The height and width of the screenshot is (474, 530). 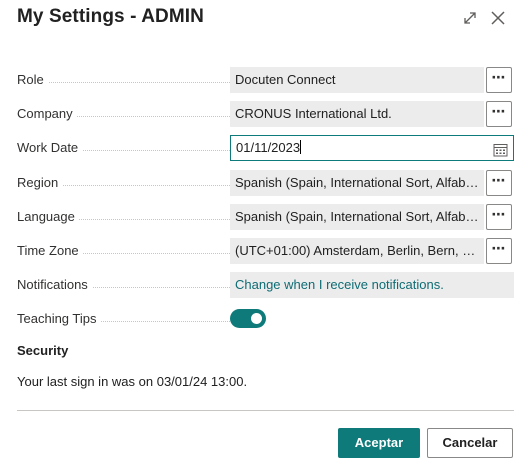 What do you see at coordinates (499, 80) in the screenshot?
I see `role-lookup-button: ⋯` at bounding box center [499, 80].